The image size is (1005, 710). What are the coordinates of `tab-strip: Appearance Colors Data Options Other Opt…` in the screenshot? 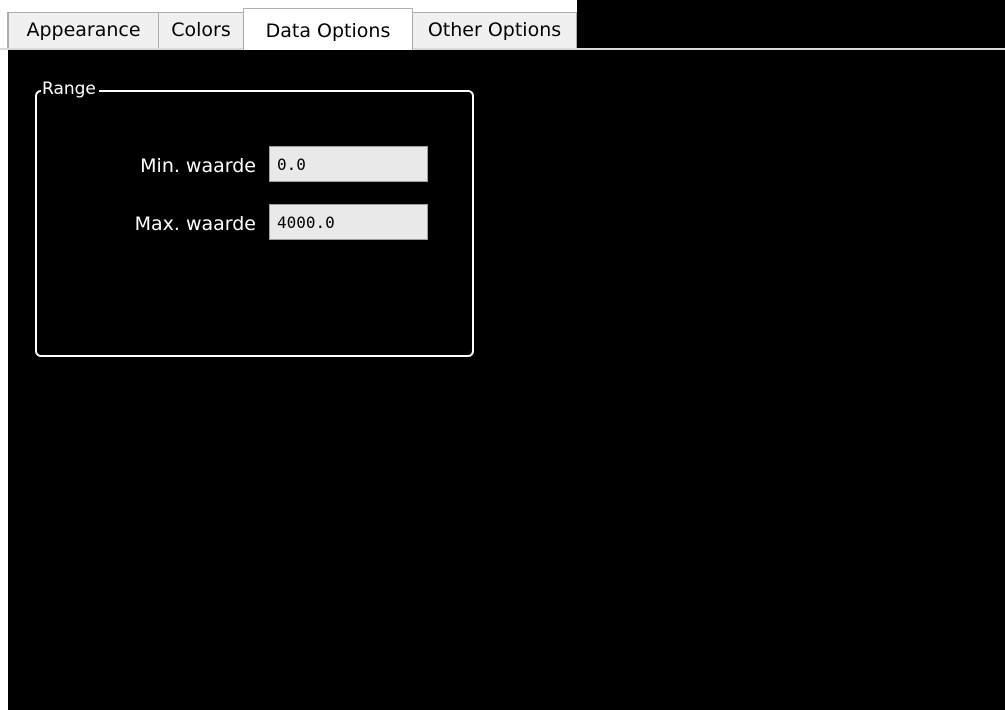 It's located at (502, 25).